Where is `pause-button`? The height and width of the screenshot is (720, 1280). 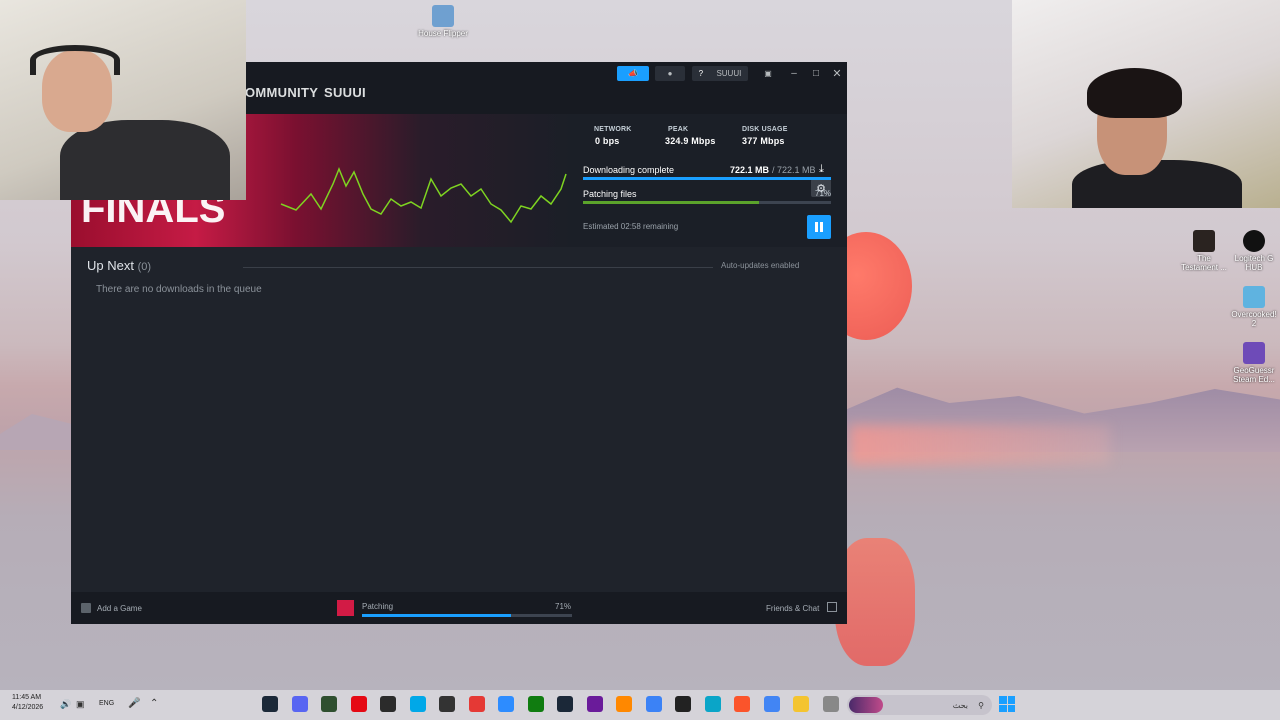
pause-button is located at coordinates (819, 227).